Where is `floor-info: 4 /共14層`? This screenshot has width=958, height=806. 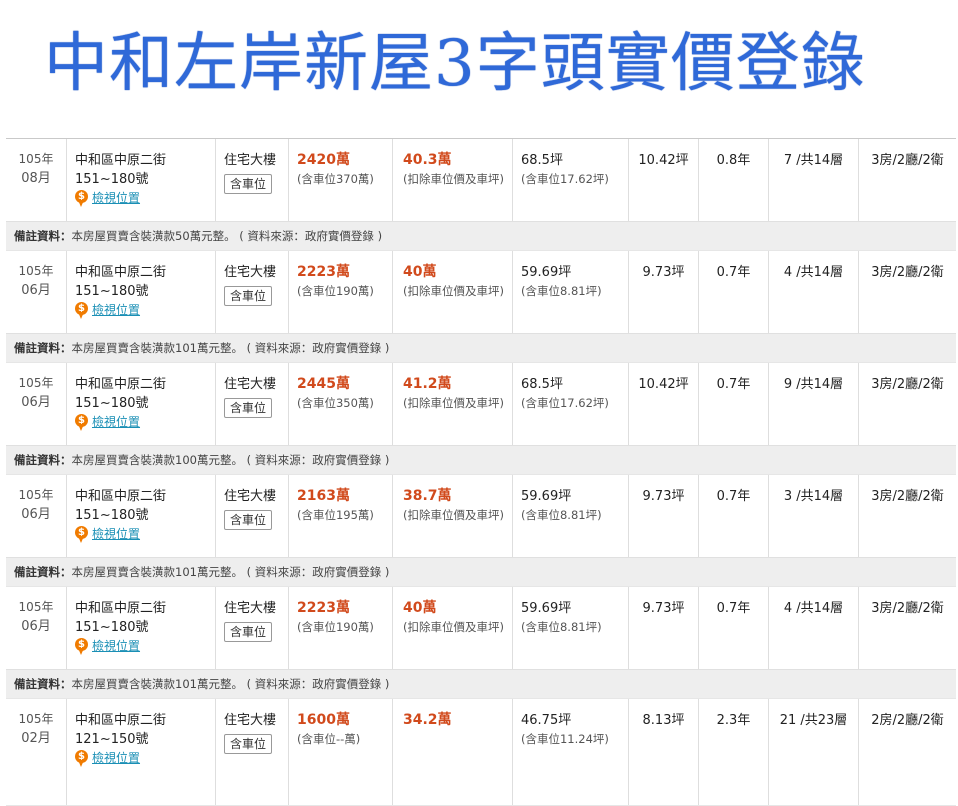 floor-info: 4 /共14層 is located at coordinates (813, 628).